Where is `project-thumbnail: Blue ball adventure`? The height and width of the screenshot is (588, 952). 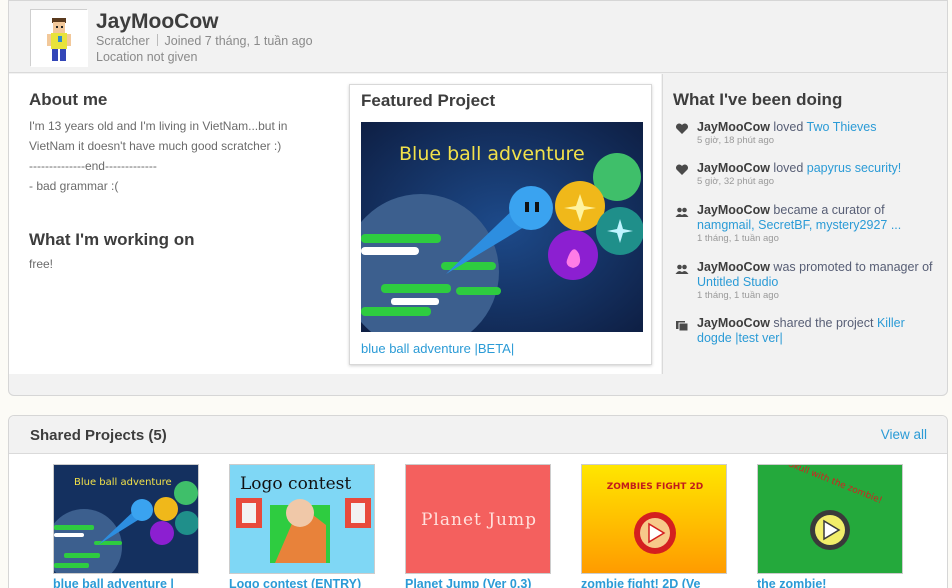
project-thumbnail: Blue ball adventure is located at coordinates (126, 519).